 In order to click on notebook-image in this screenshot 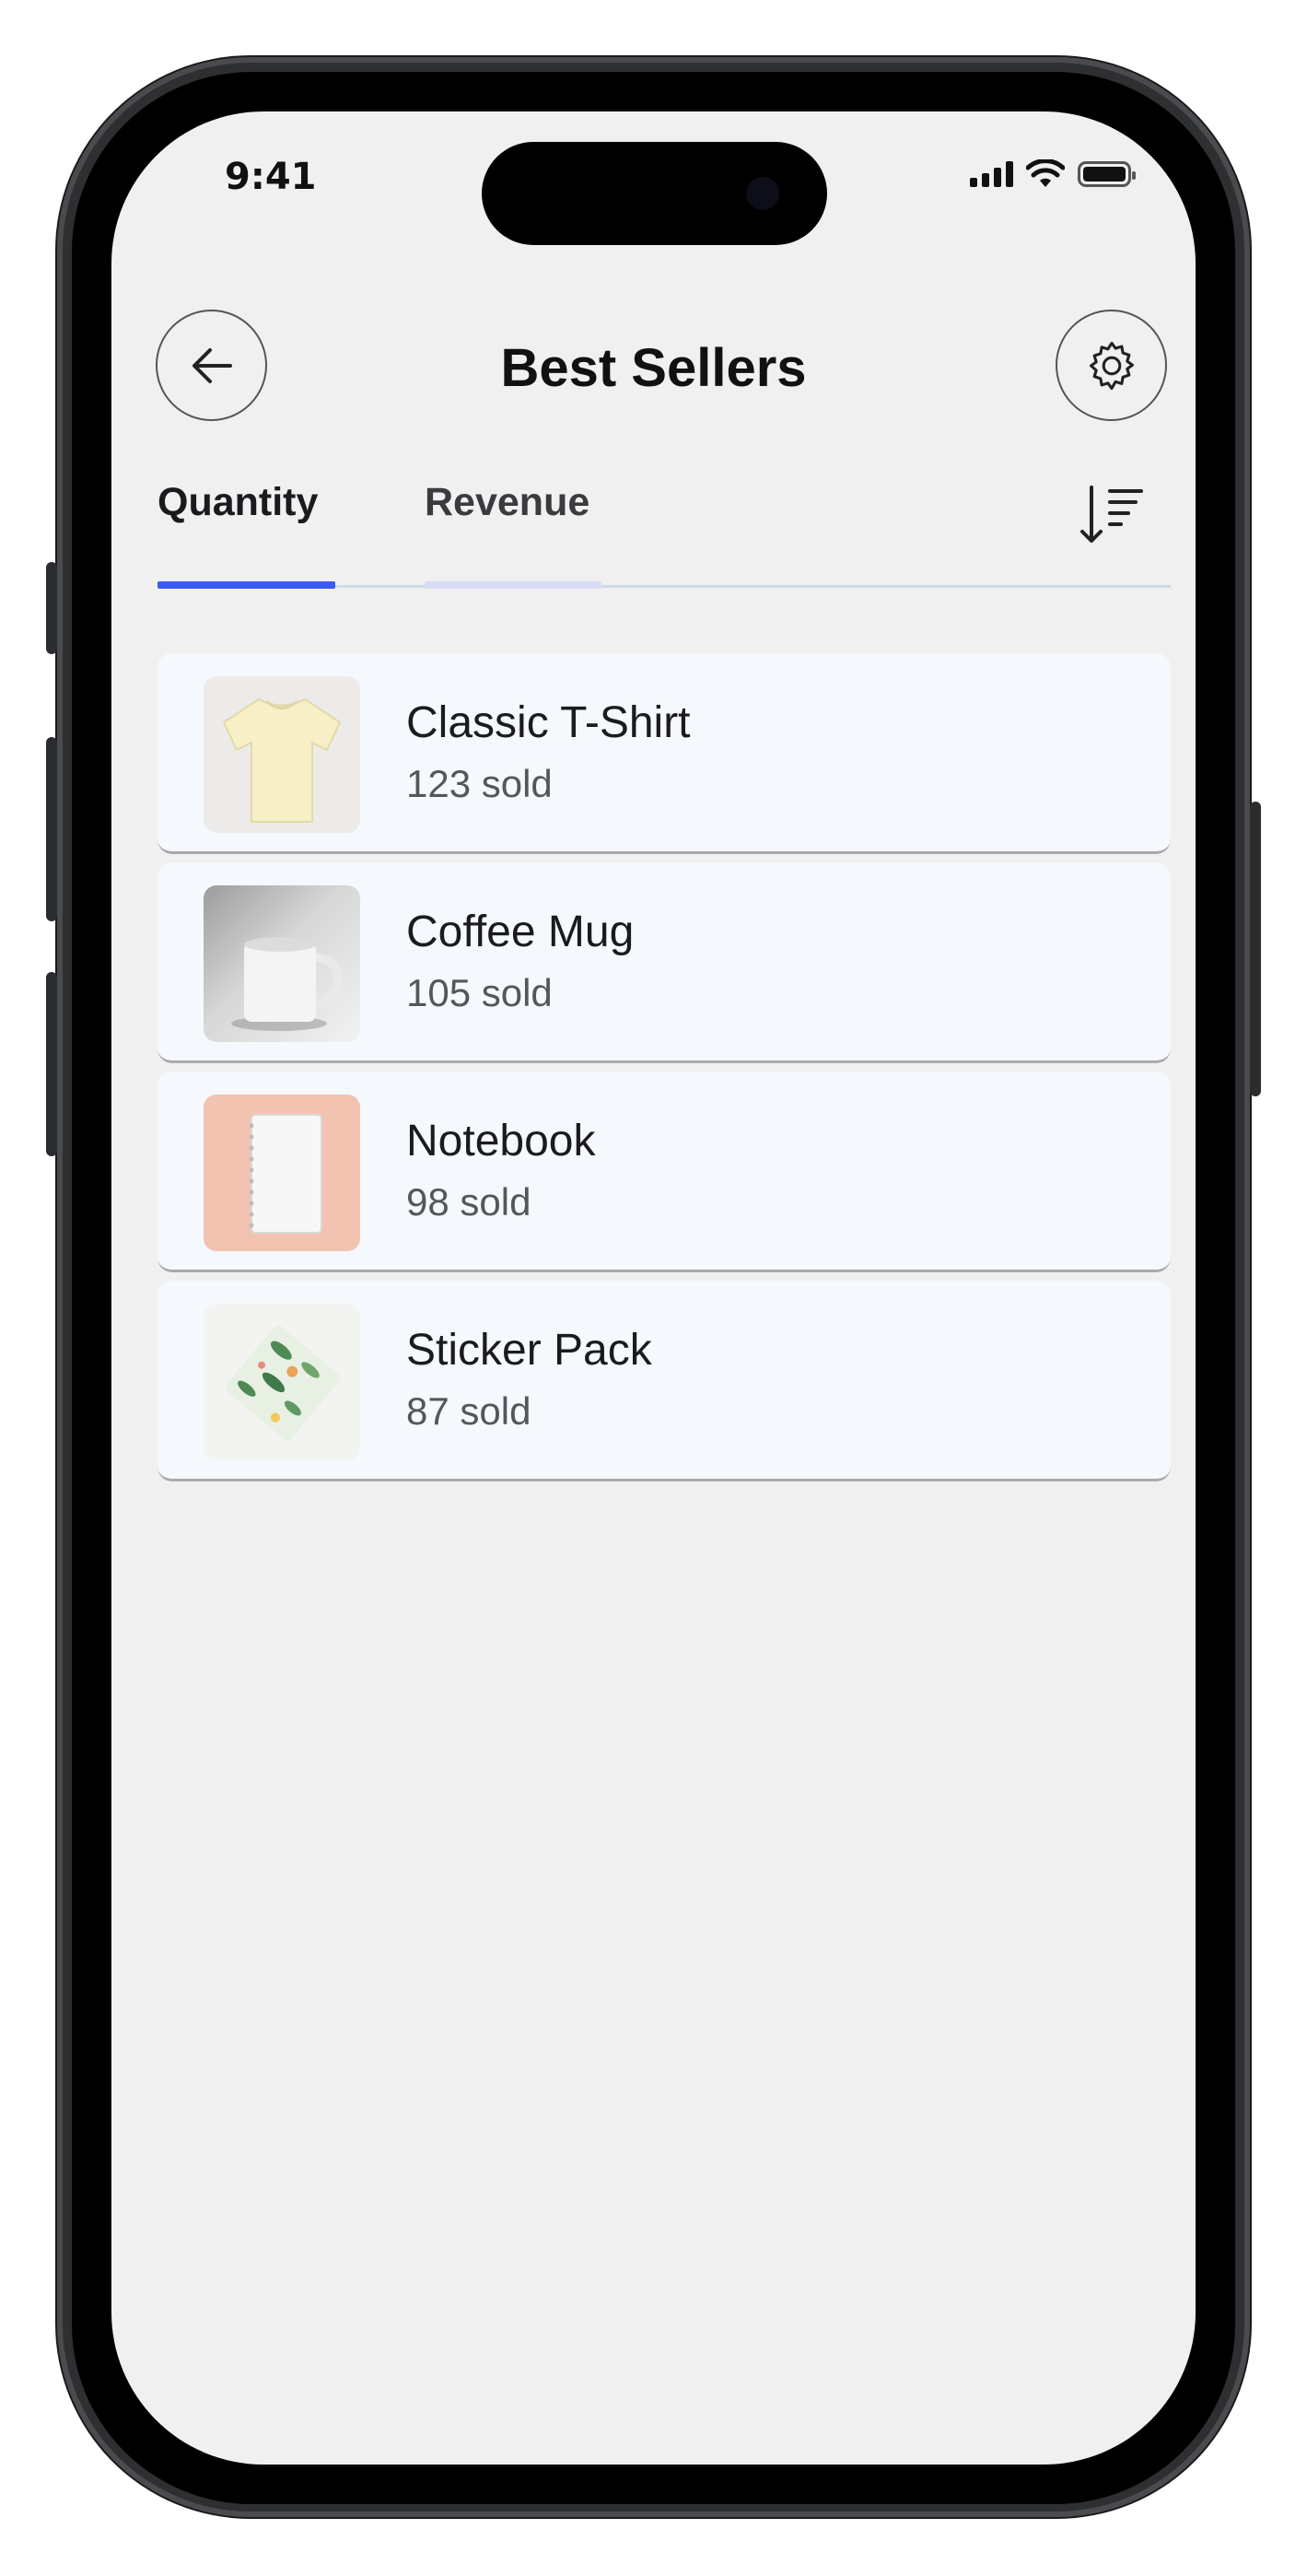, I will do `click(282, 1173)`.